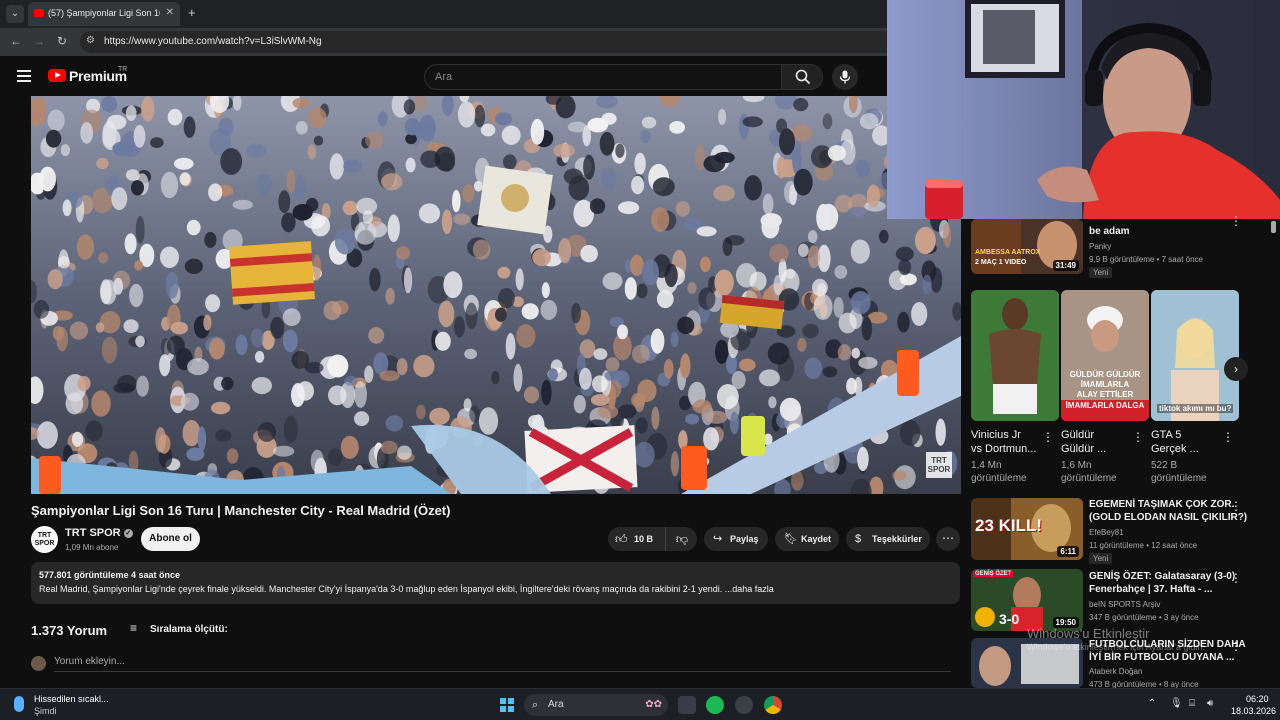  Describe the element at coordinates (999, 472) in the screenshot. I see `short-views: 1,4 Mn görüntüleme` at that location.